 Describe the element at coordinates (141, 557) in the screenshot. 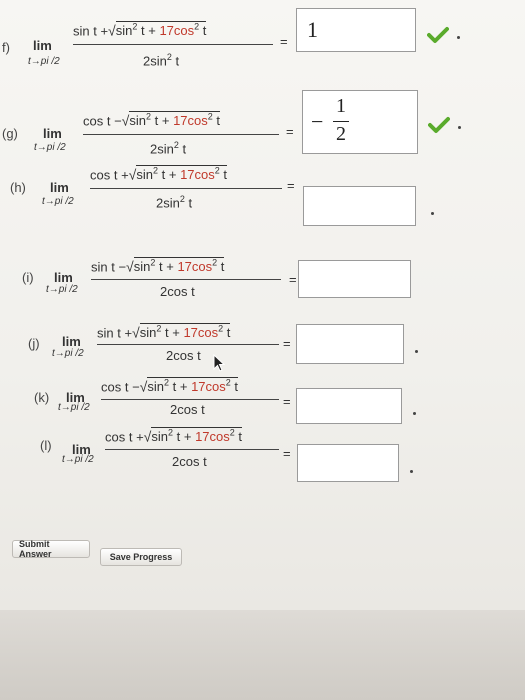

I see `save-progress-button: Save Progress` at that location.